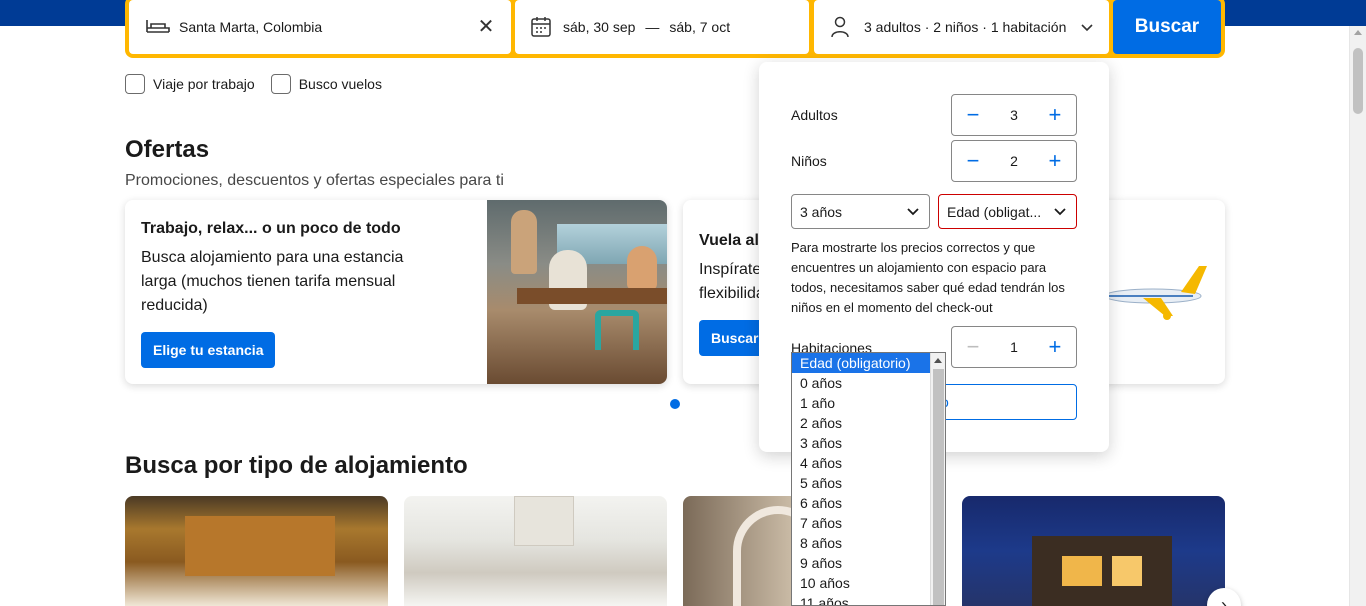 The image size is (1366, 606). What do you see at coordinates (251, 27) in the screenshot?
I see `destination-value: Santa Marta, Colombia` at bounding box center [251, 27].